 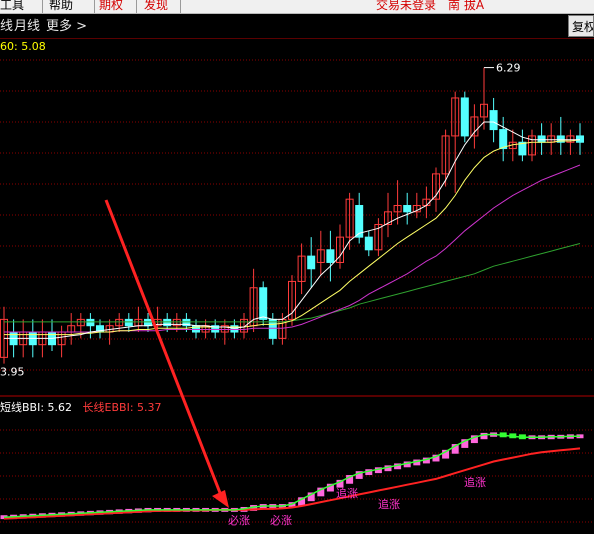 What do you see at coordinates (66, 26) in the screenshot?
I see `tab-more: 更多 >` at bounding box center [66, 26].